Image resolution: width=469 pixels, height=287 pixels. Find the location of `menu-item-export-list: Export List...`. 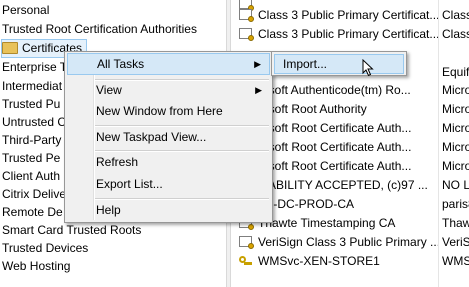

menu-item-export-list: Export List... is located at coordinates (168, 184).